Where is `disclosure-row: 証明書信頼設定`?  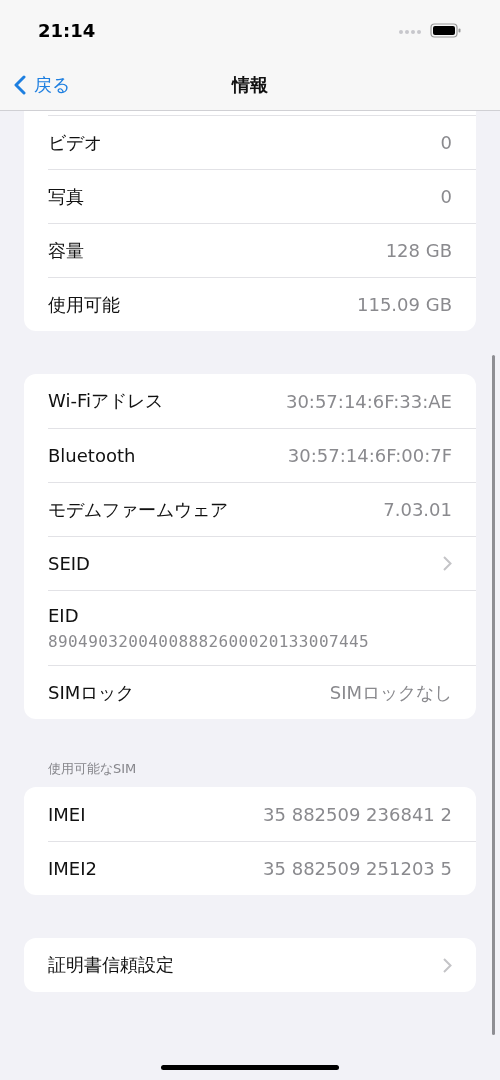
disclosure-row: 証明書信頼設定 is located at coordinates (262, 965).